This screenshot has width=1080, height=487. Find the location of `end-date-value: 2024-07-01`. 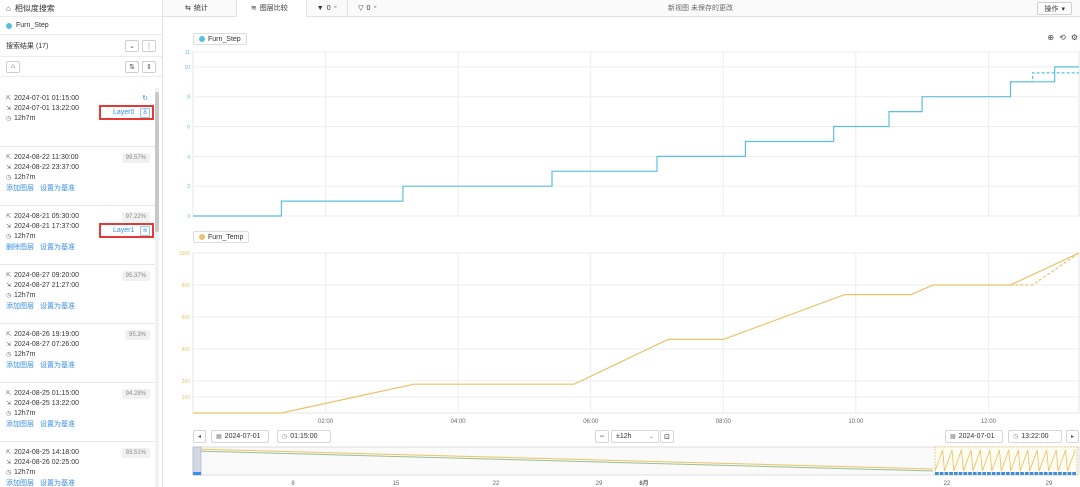

end-date-value: 2024-07-01 is located at coordinates (976, 436).